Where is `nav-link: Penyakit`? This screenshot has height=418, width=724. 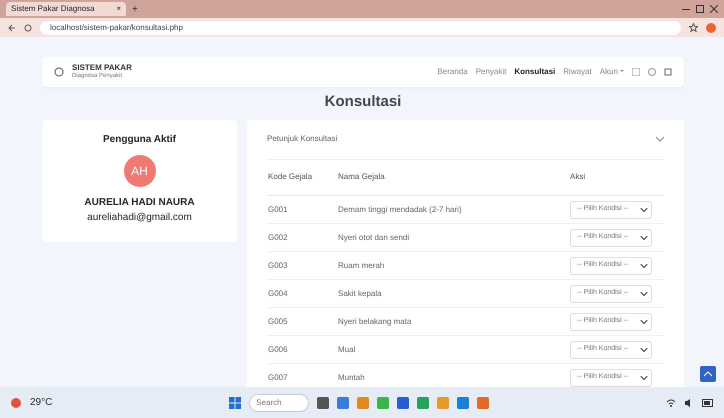
nav-link: Penyakit is located at coordinates (491, 72).